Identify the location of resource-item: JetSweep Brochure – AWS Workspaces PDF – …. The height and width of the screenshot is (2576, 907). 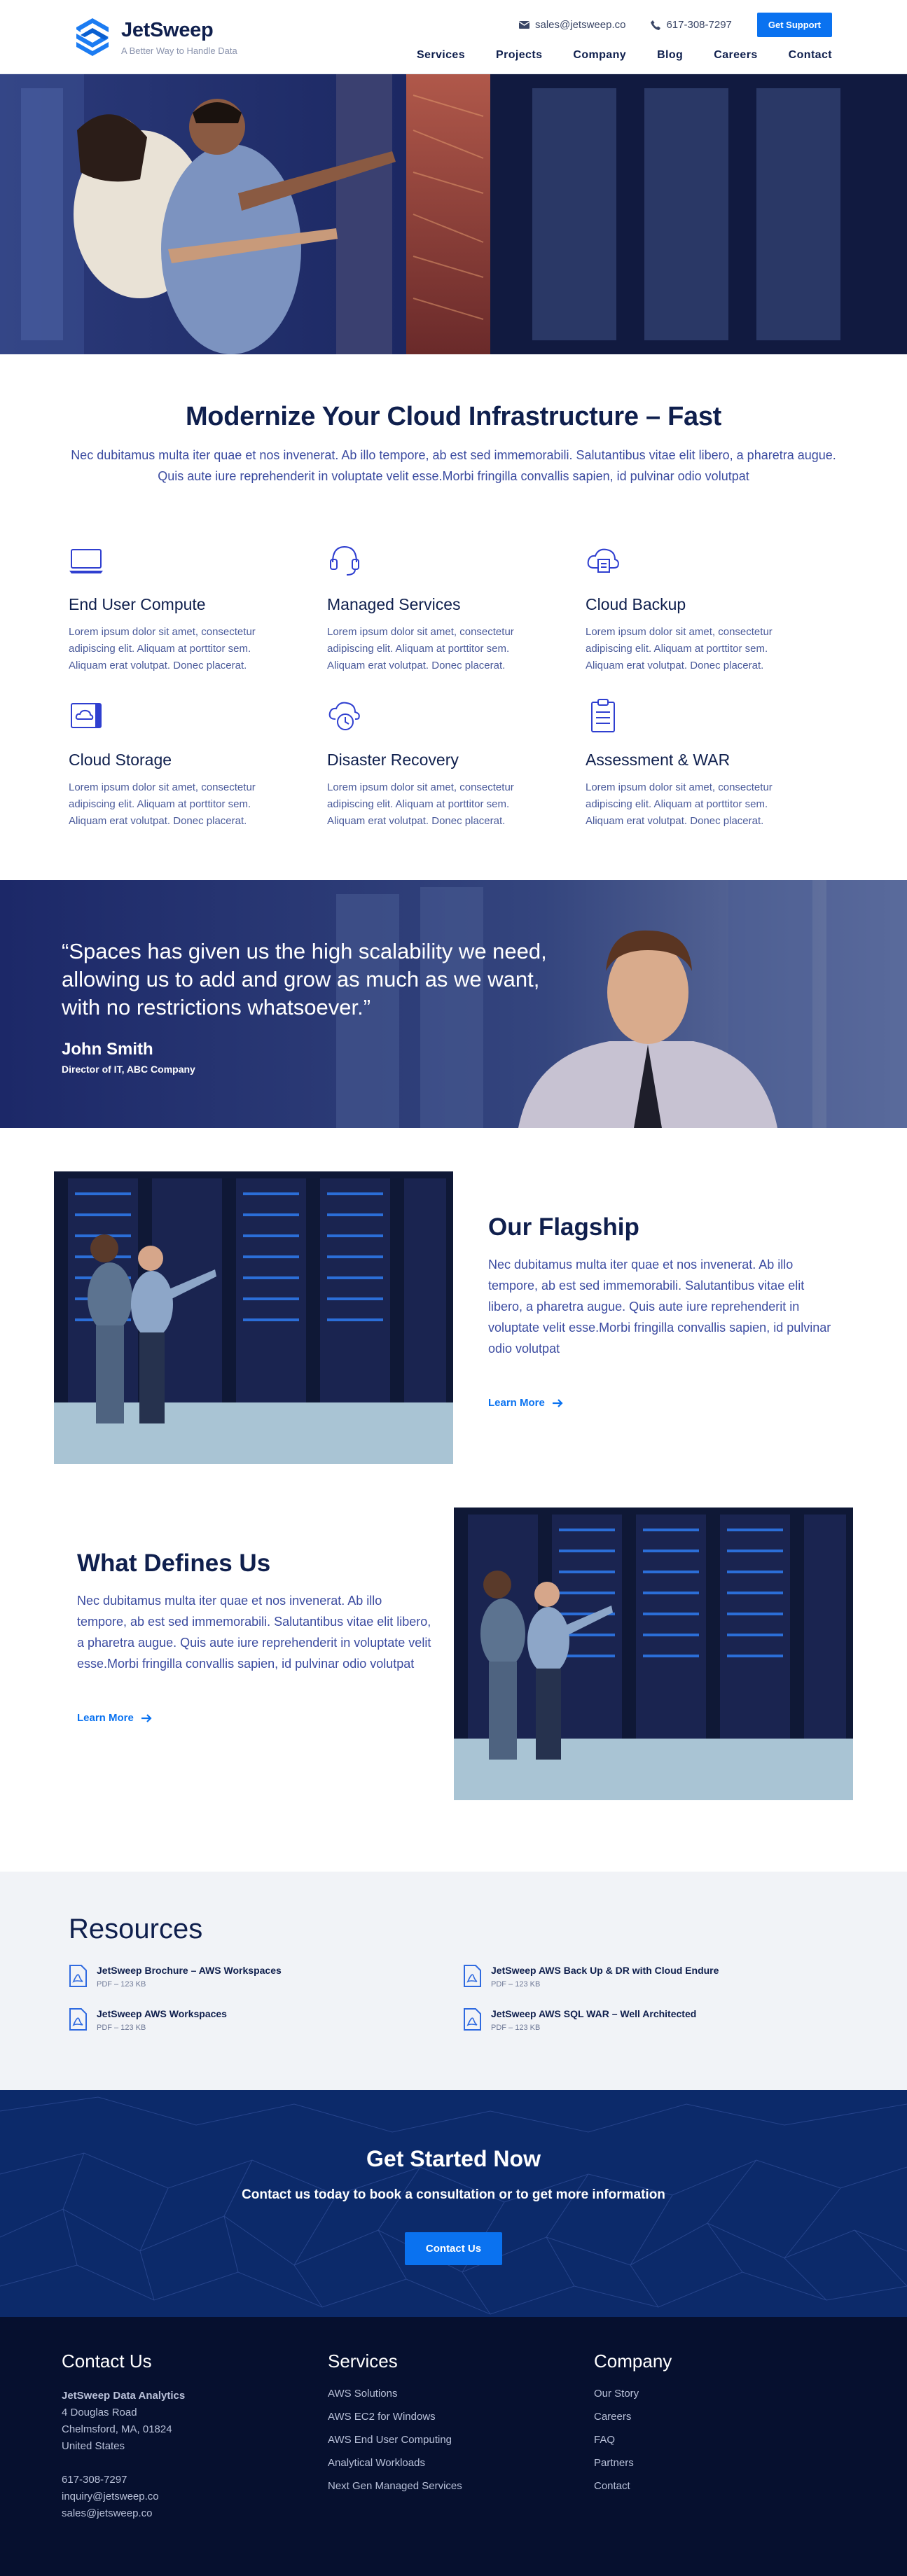
(266, 1977).